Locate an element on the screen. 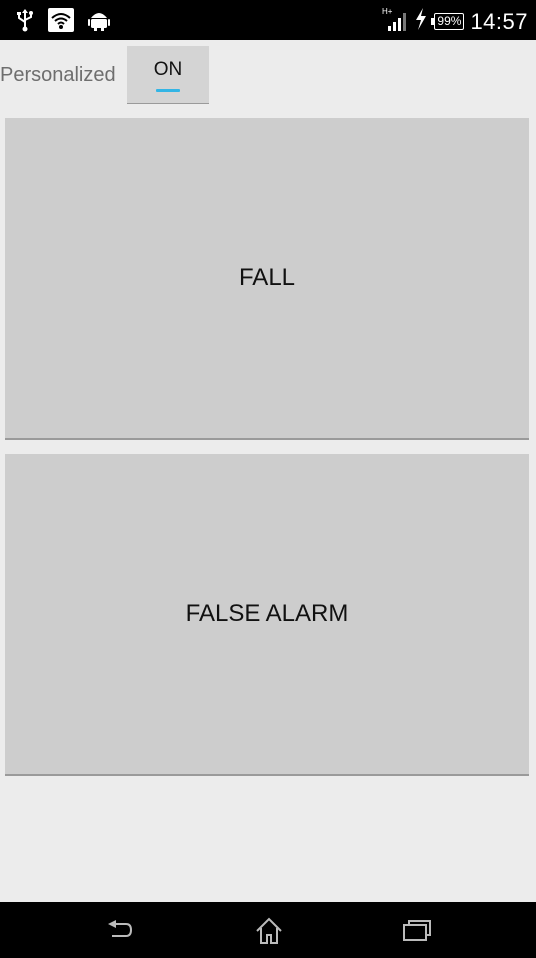 This screenshot has height=958, width=536. wifi-icon is located at coordinates (61, 22).